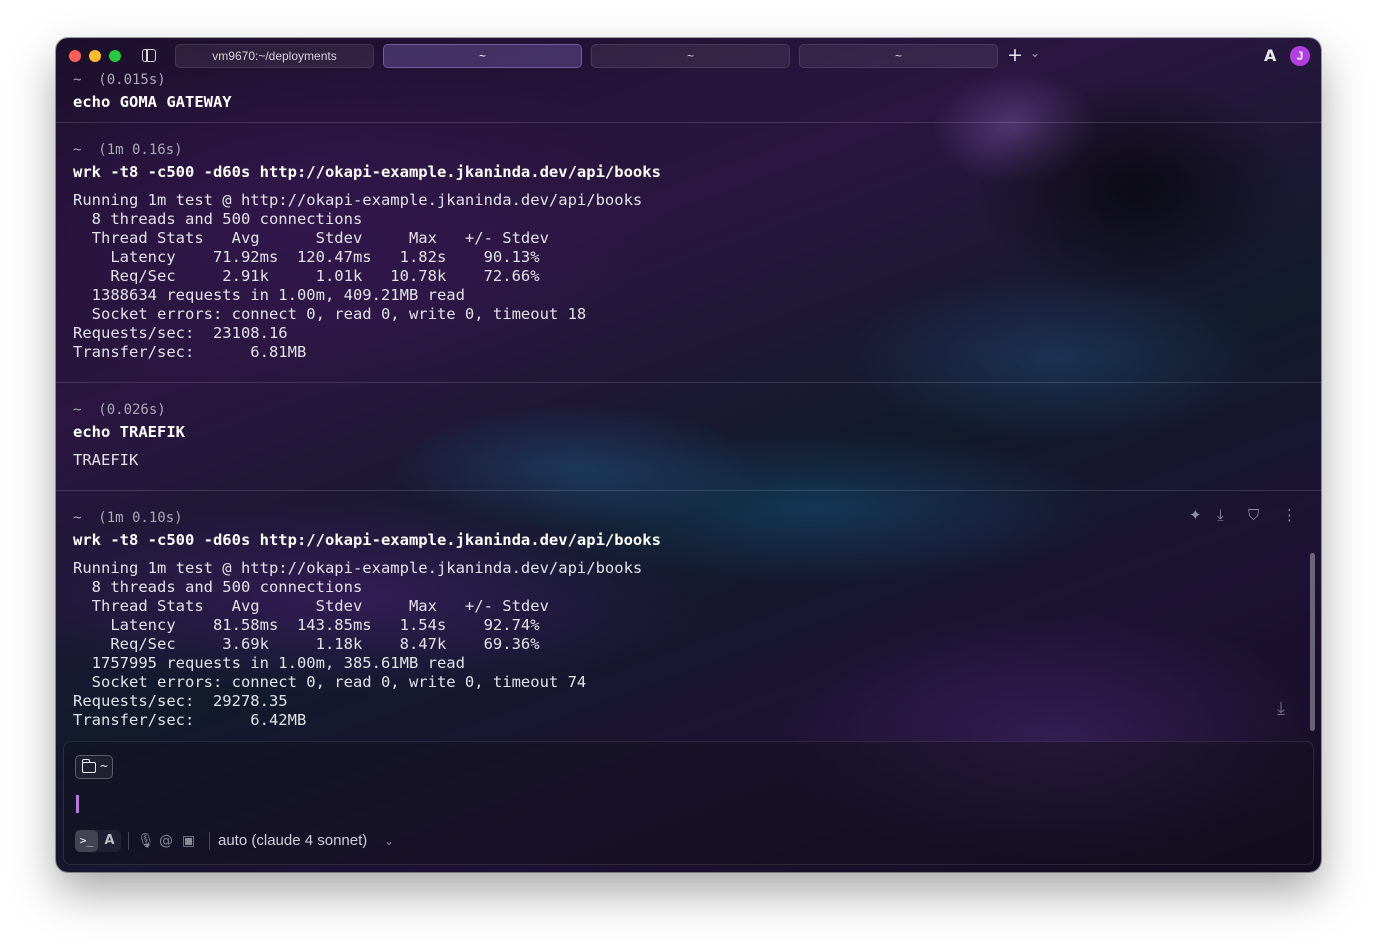 This screenshot has width=1377, height=947. I want to click on block-4-prompt: ~ (1m 0.10s), so click(128, 518).